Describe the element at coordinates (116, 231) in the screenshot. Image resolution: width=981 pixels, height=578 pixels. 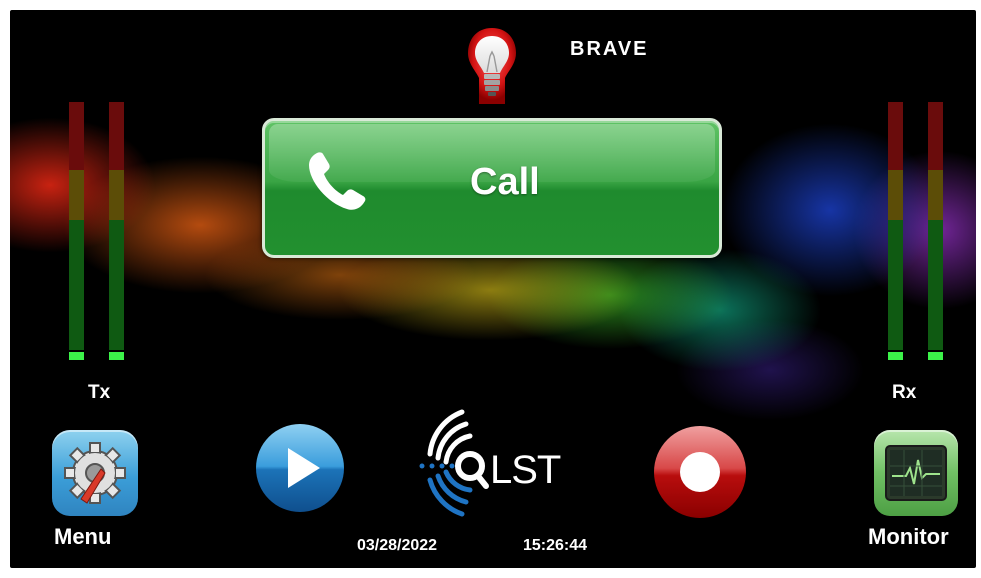
I see `tx-meter-right` at that location.